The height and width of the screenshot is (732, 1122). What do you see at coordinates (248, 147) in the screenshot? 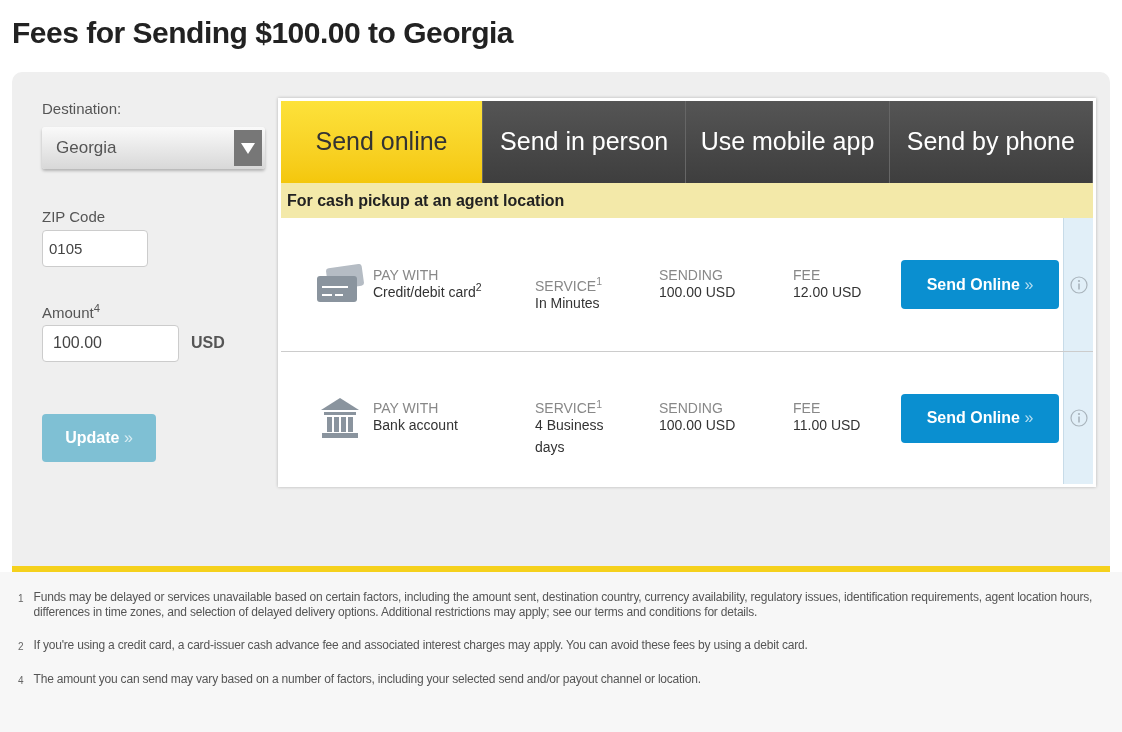
I see `caret-icon` at bounding box center [248, 147].